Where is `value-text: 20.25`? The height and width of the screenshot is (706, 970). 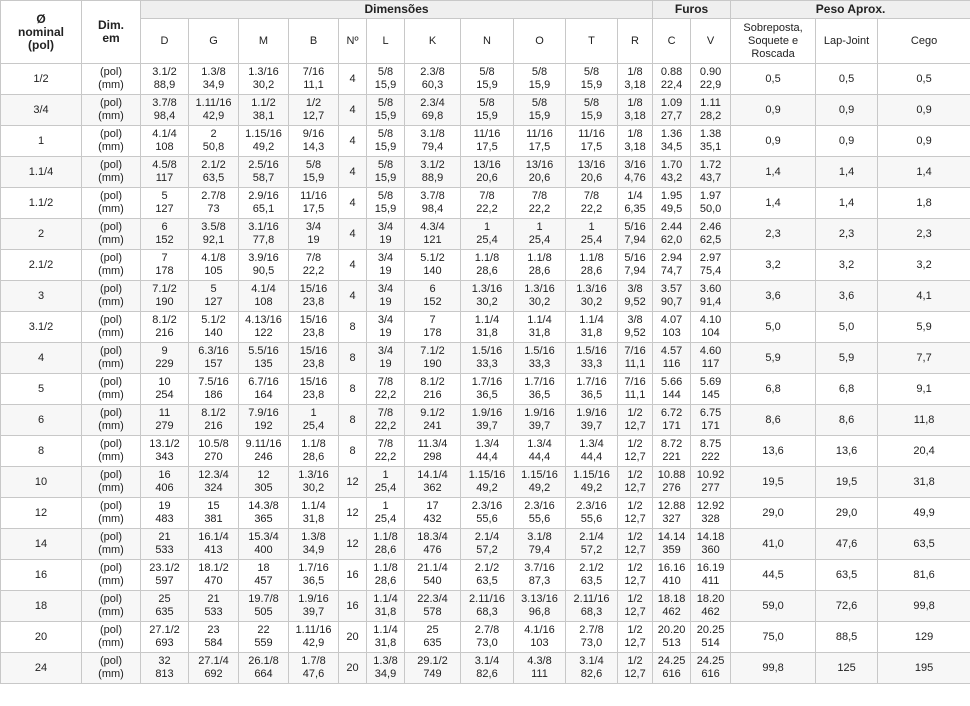 value-text: 20.25 is located at coordinates (710, 630).